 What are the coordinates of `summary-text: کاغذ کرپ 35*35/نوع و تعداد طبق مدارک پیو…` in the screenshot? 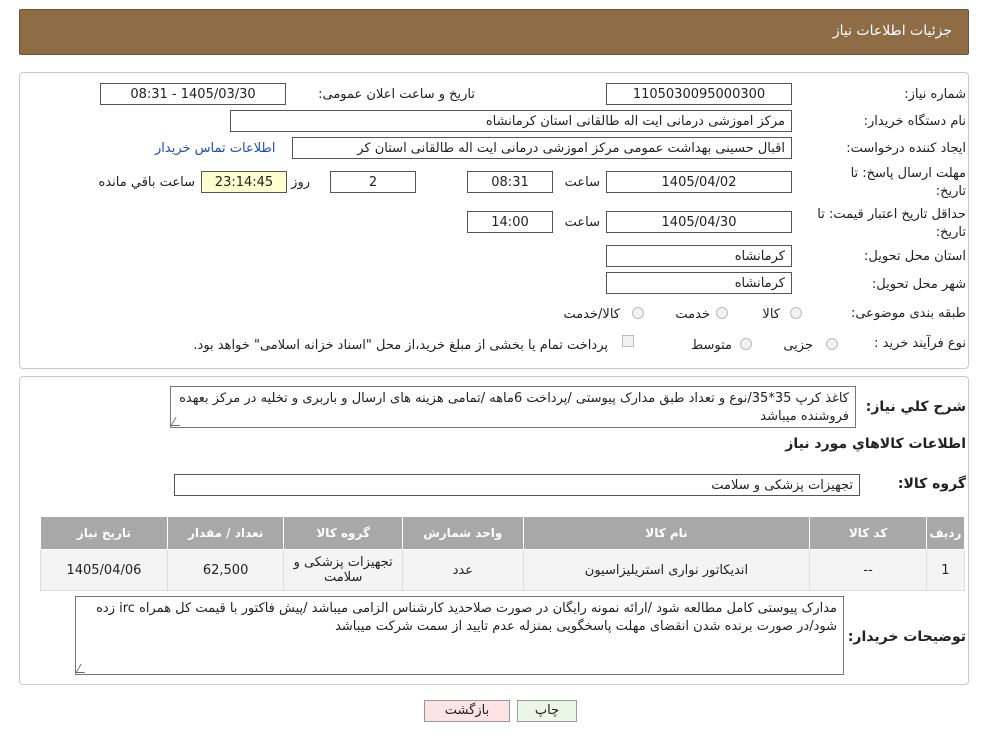 It's located at (514, 407).